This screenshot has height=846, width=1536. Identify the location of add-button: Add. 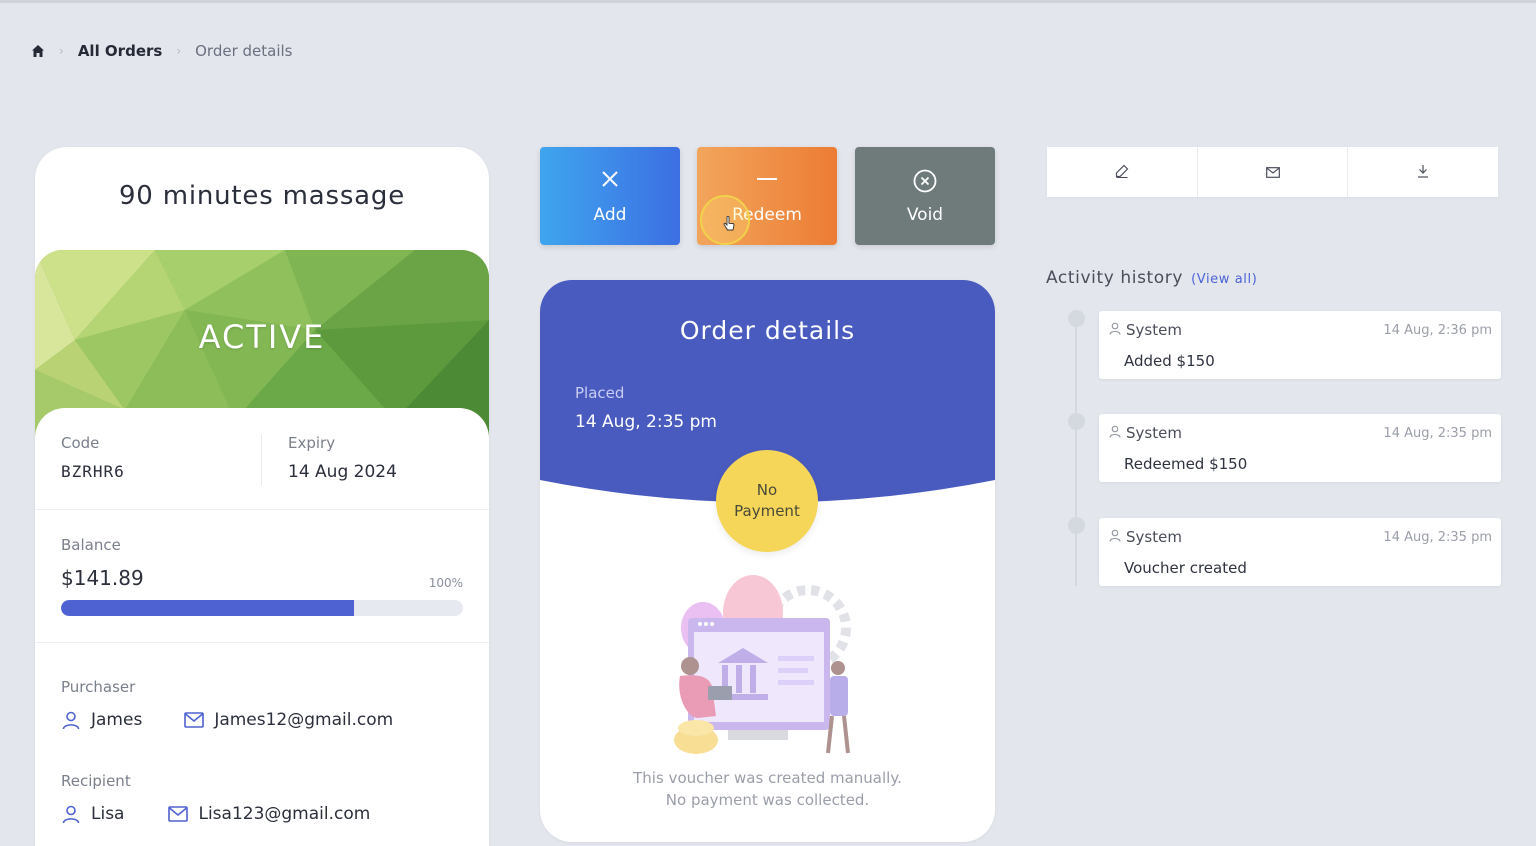
(610, 196).